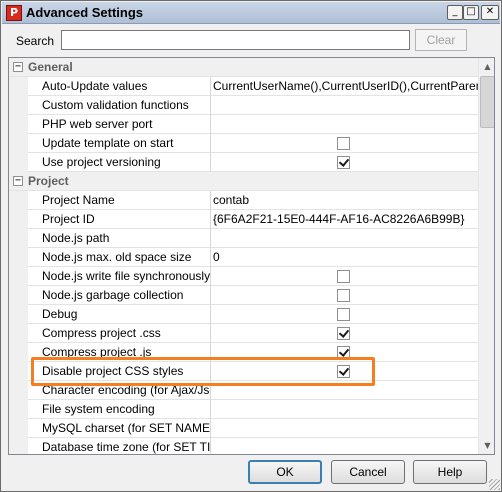 The image size is (502, 492). What do you see at coordinates (285, 472) in the screenshot?
I see `ok-button: OK` at bounding box center [285, 472].